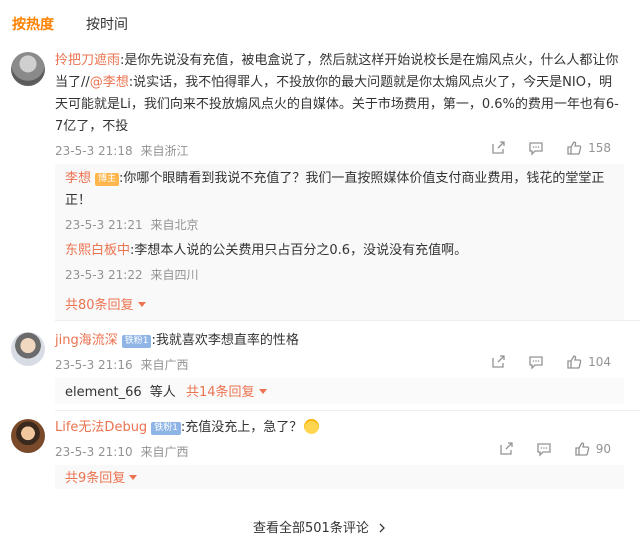 Image resolution: width=640 pixels, height=539 pixels. What do you see at coordinates (78, 178) in the screenshot?
I see `reply-username: 李想` at bounding box center [78, 178].